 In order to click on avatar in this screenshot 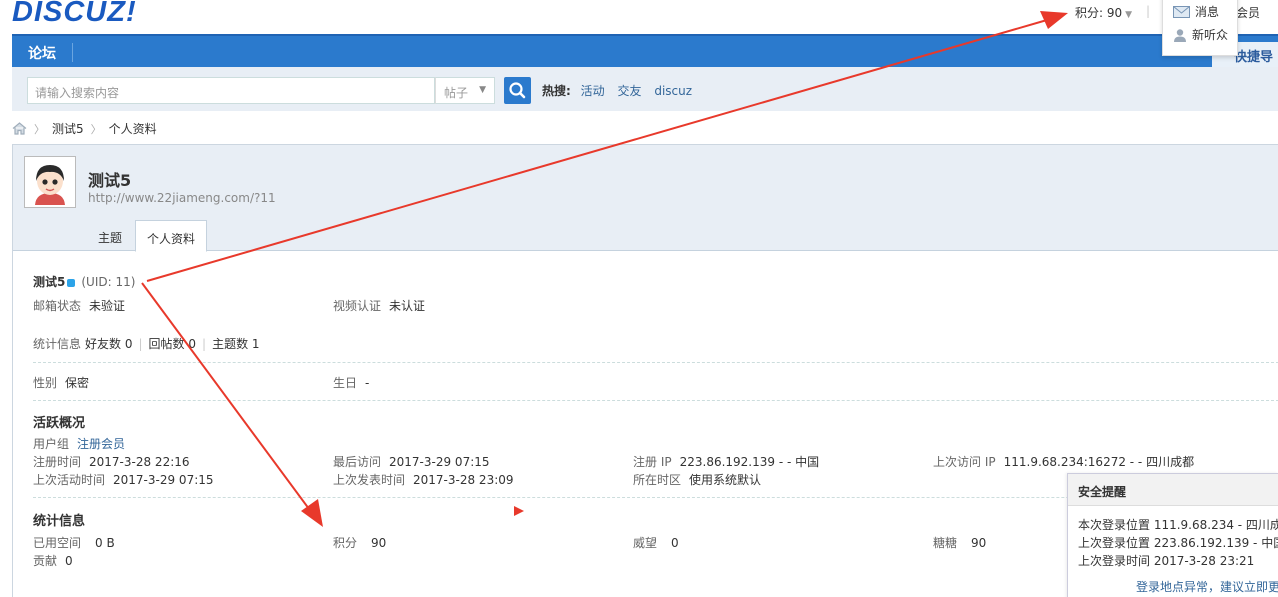, I will do `click(50, 182)`.